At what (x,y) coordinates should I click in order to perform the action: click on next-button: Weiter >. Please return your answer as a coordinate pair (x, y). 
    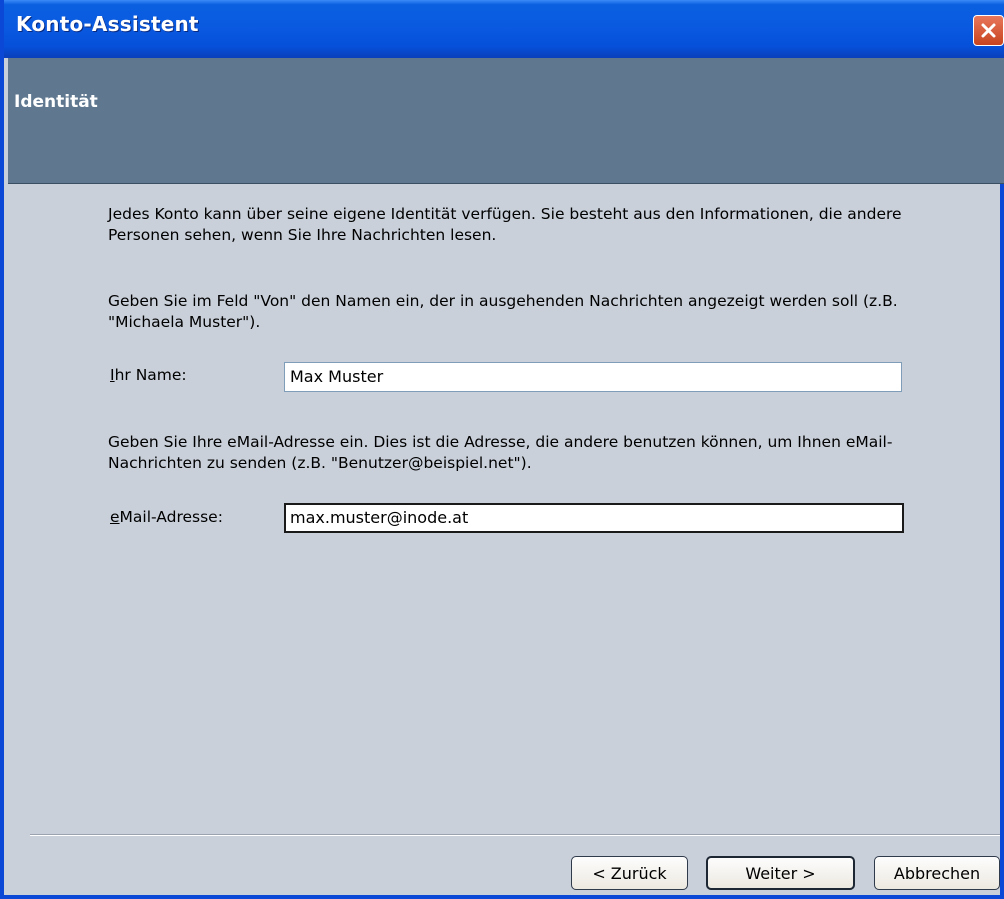
    Looking at the image, I should click on (780, 873).